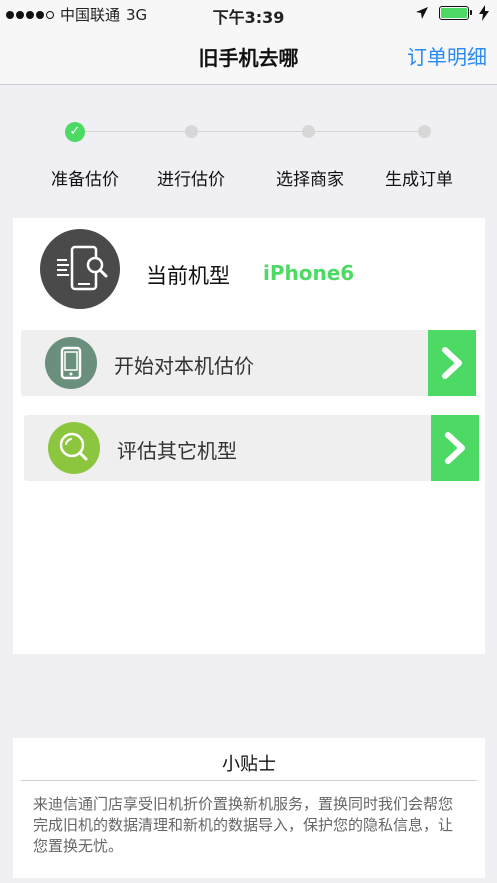 This screenshot has height=883, width=497. What do you see at coordinates (249, 764) in the screenshot?
I see `tips-title: 小贴士` at bounding box center [249, 764].